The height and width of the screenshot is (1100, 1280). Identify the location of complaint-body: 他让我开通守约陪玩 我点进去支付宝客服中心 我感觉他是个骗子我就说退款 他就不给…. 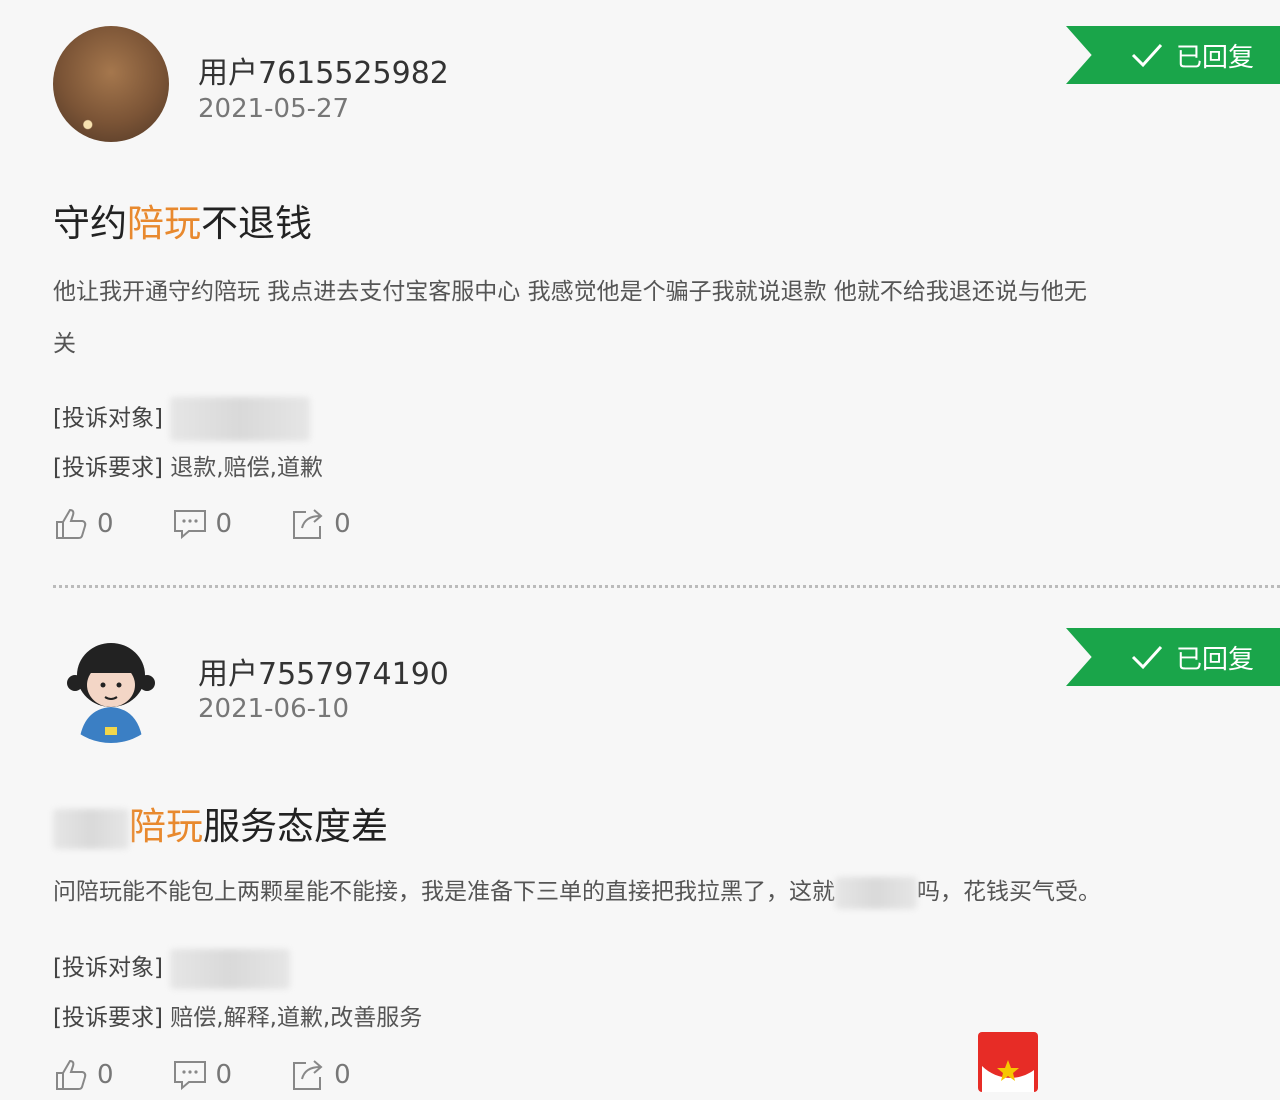
(666, 318).